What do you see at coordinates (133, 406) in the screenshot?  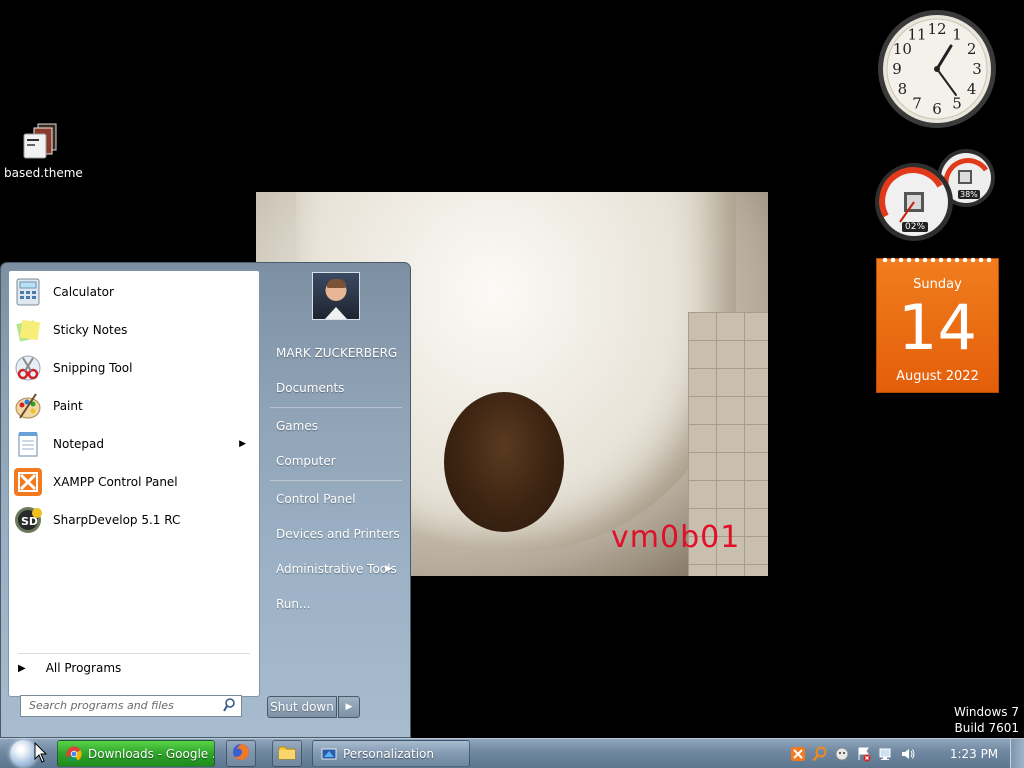 I see `program-paint: Paint` at bounding box center [133, 406].